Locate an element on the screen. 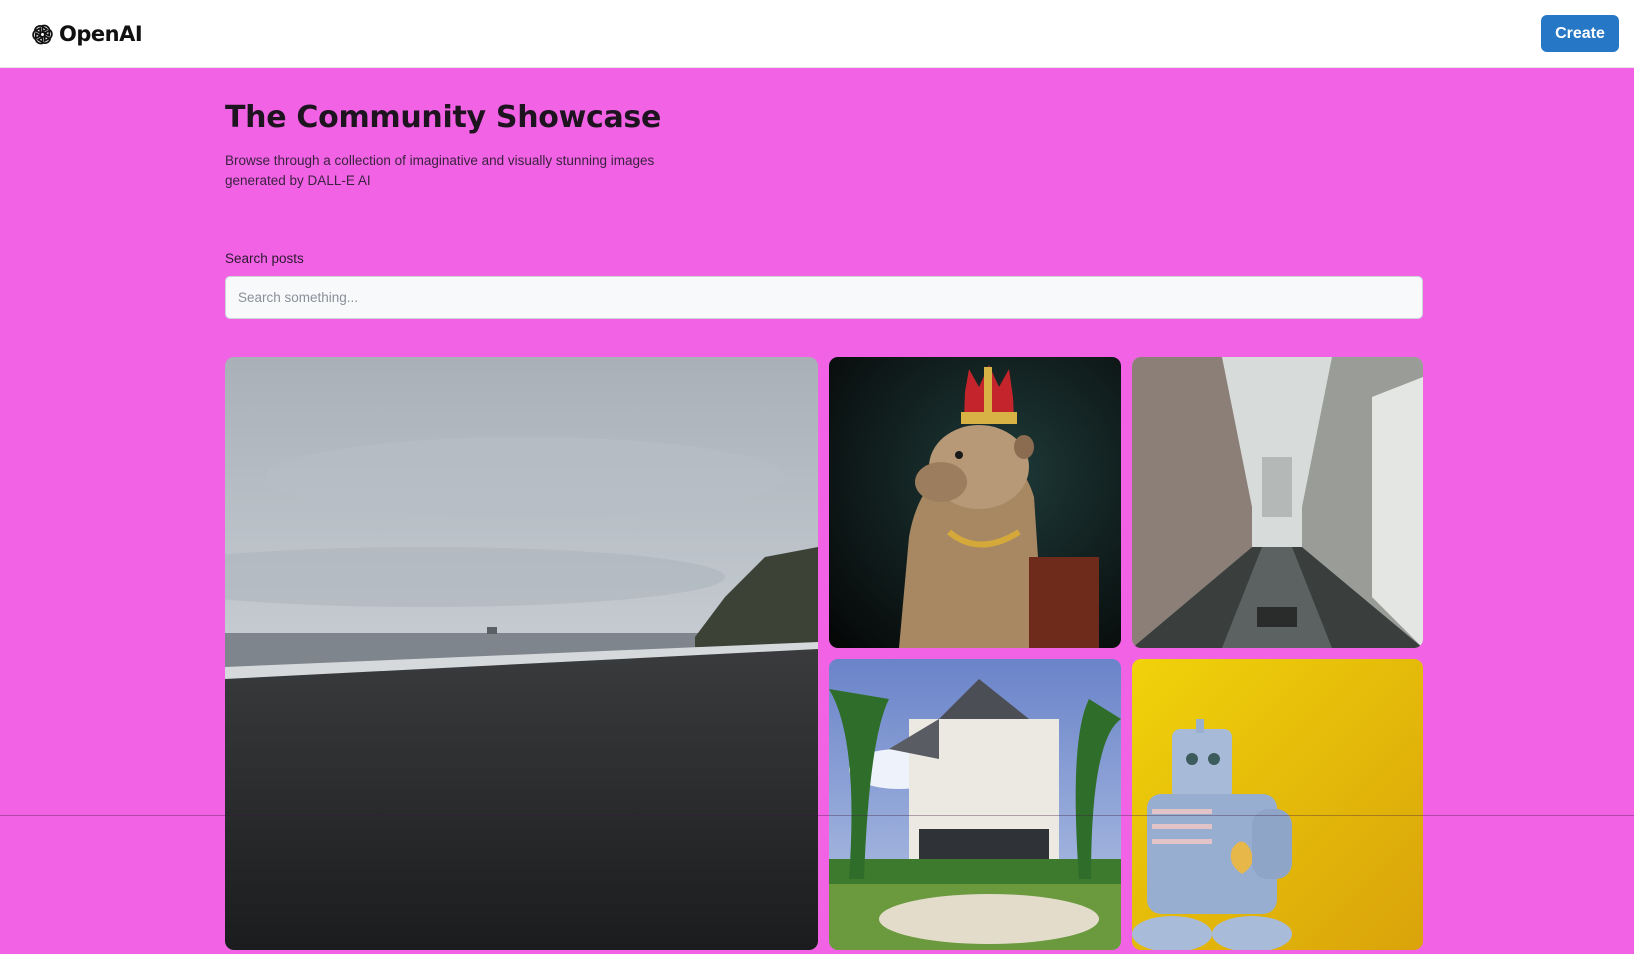 Image resolution: width=1634 pixels, height=954 pixels. page-title: The Community Showcase is located at coordinates (443, 117).